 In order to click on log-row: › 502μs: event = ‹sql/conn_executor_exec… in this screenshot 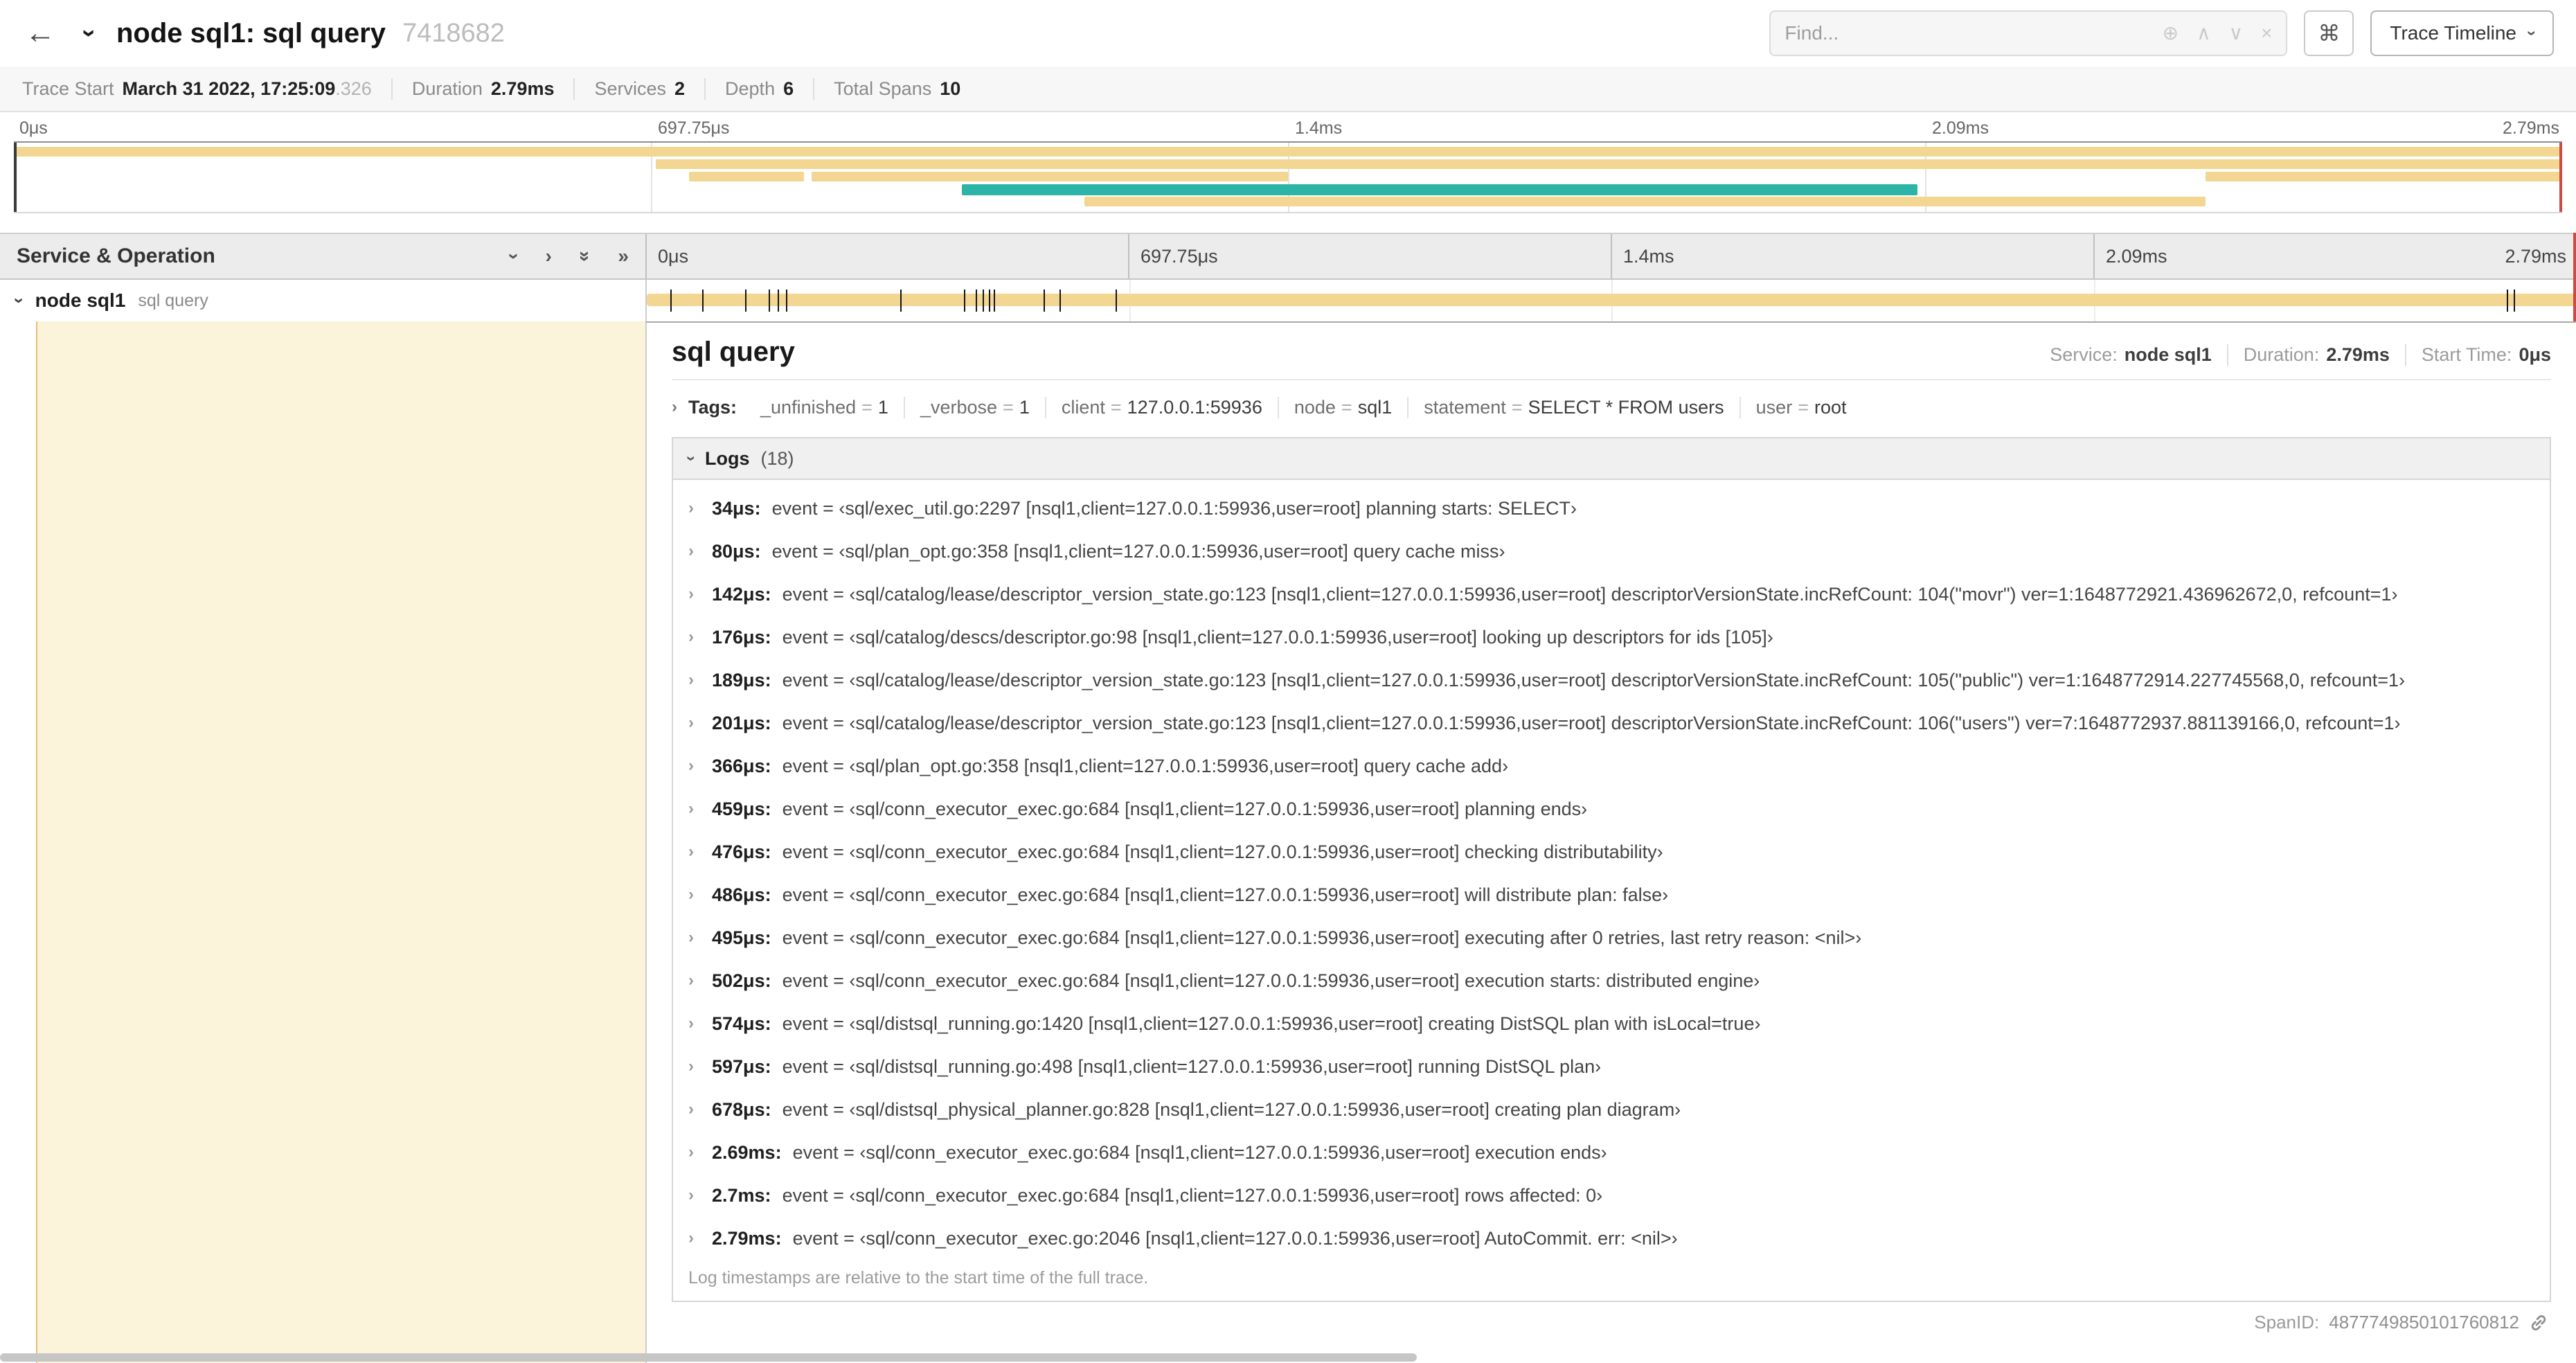, I will do `click(1612, 981)`.